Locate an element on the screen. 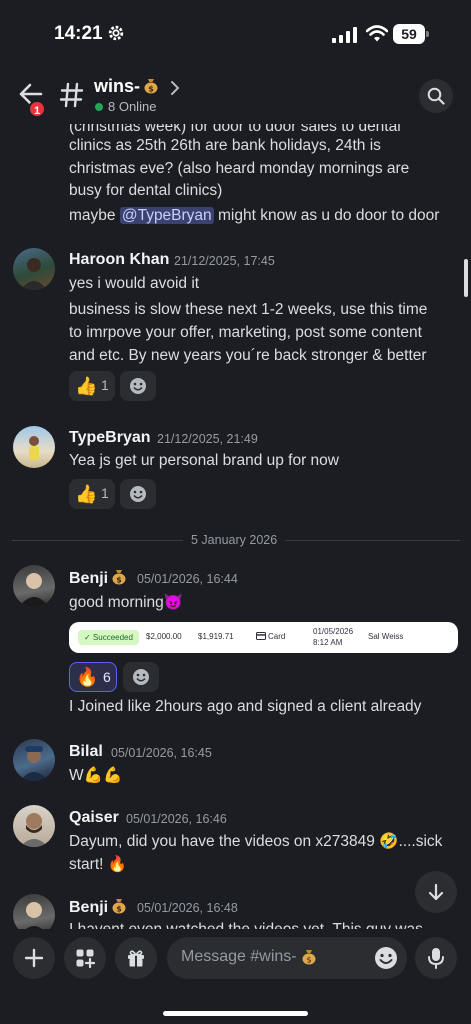  jump-to-present-button is located at coordinates (436, 892).